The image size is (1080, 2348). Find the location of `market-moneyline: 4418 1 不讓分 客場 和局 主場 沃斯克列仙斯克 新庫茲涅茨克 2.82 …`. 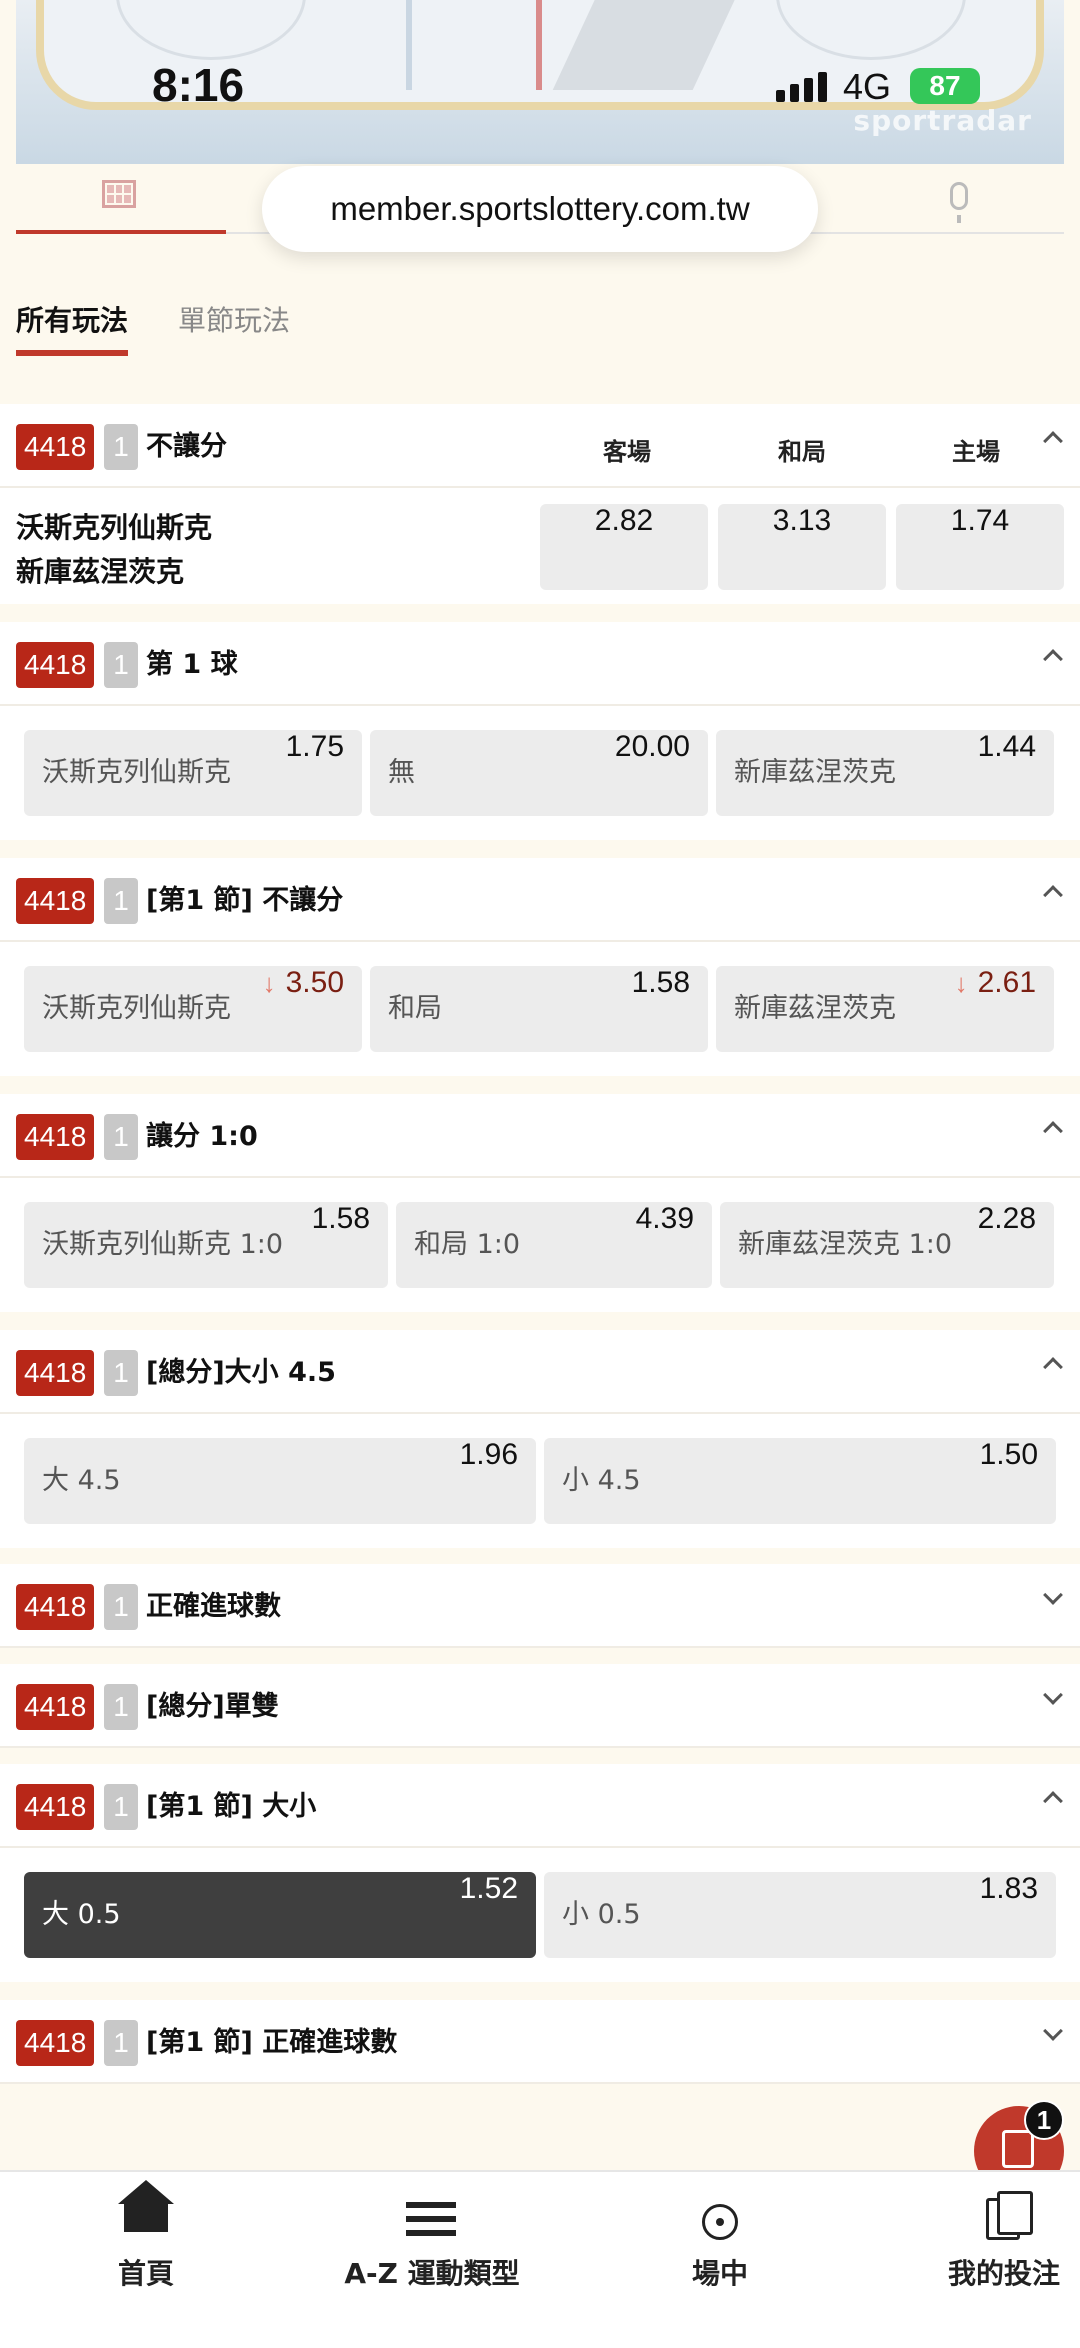

market-moneyline: 4418 1 不讓分 客場 和局 主場 沃斯克列仙斯克 新庫茲涅茨克 2.82 … is located at coordinates (540, 504).